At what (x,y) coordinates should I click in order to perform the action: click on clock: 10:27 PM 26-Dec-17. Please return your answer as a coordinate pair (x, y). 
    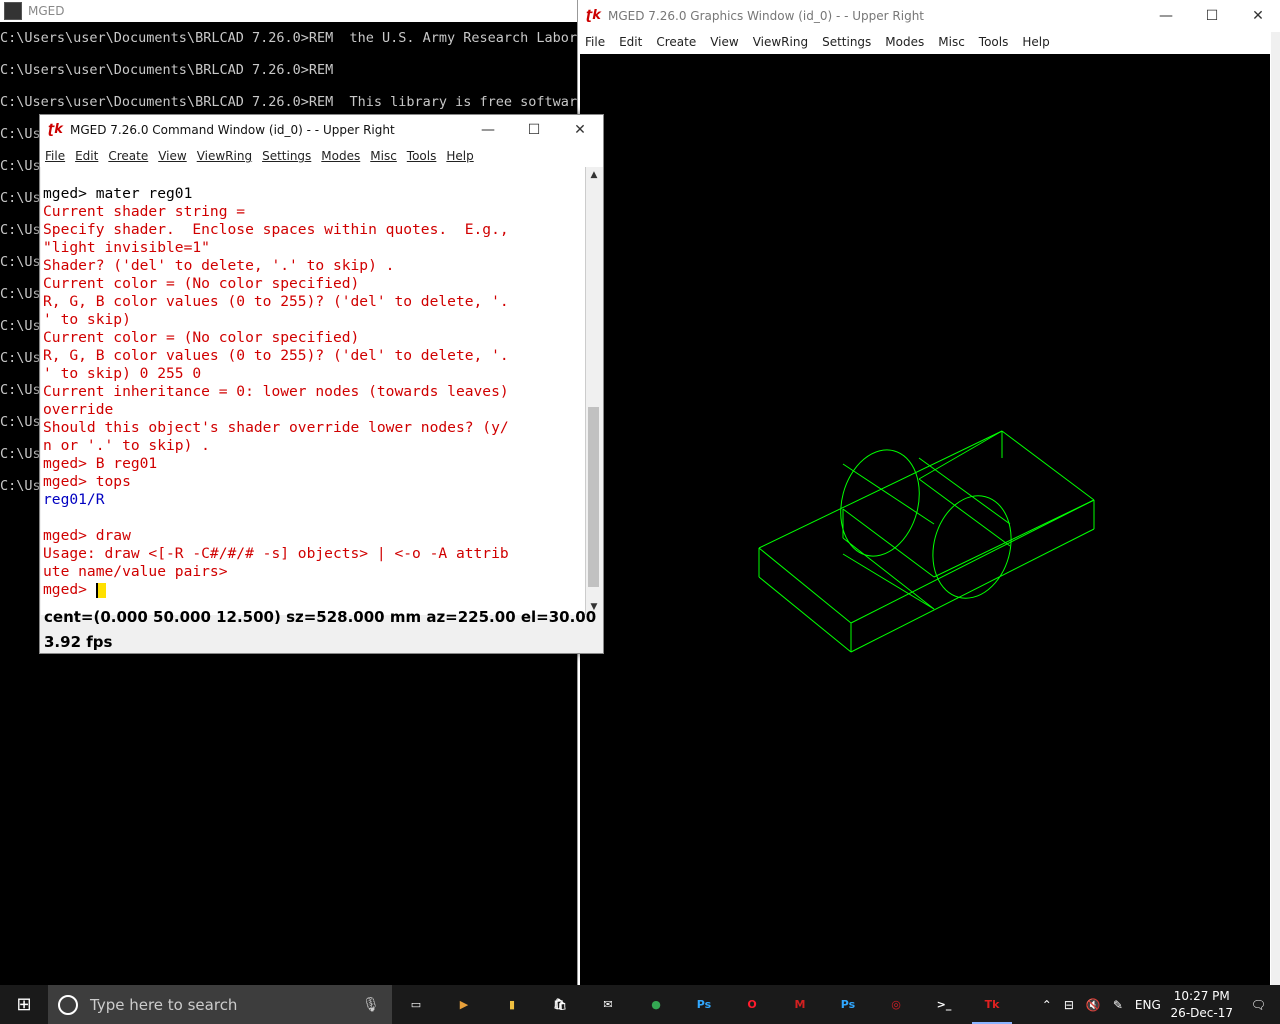
    Looking at the image, I should click on (1202, 1005).